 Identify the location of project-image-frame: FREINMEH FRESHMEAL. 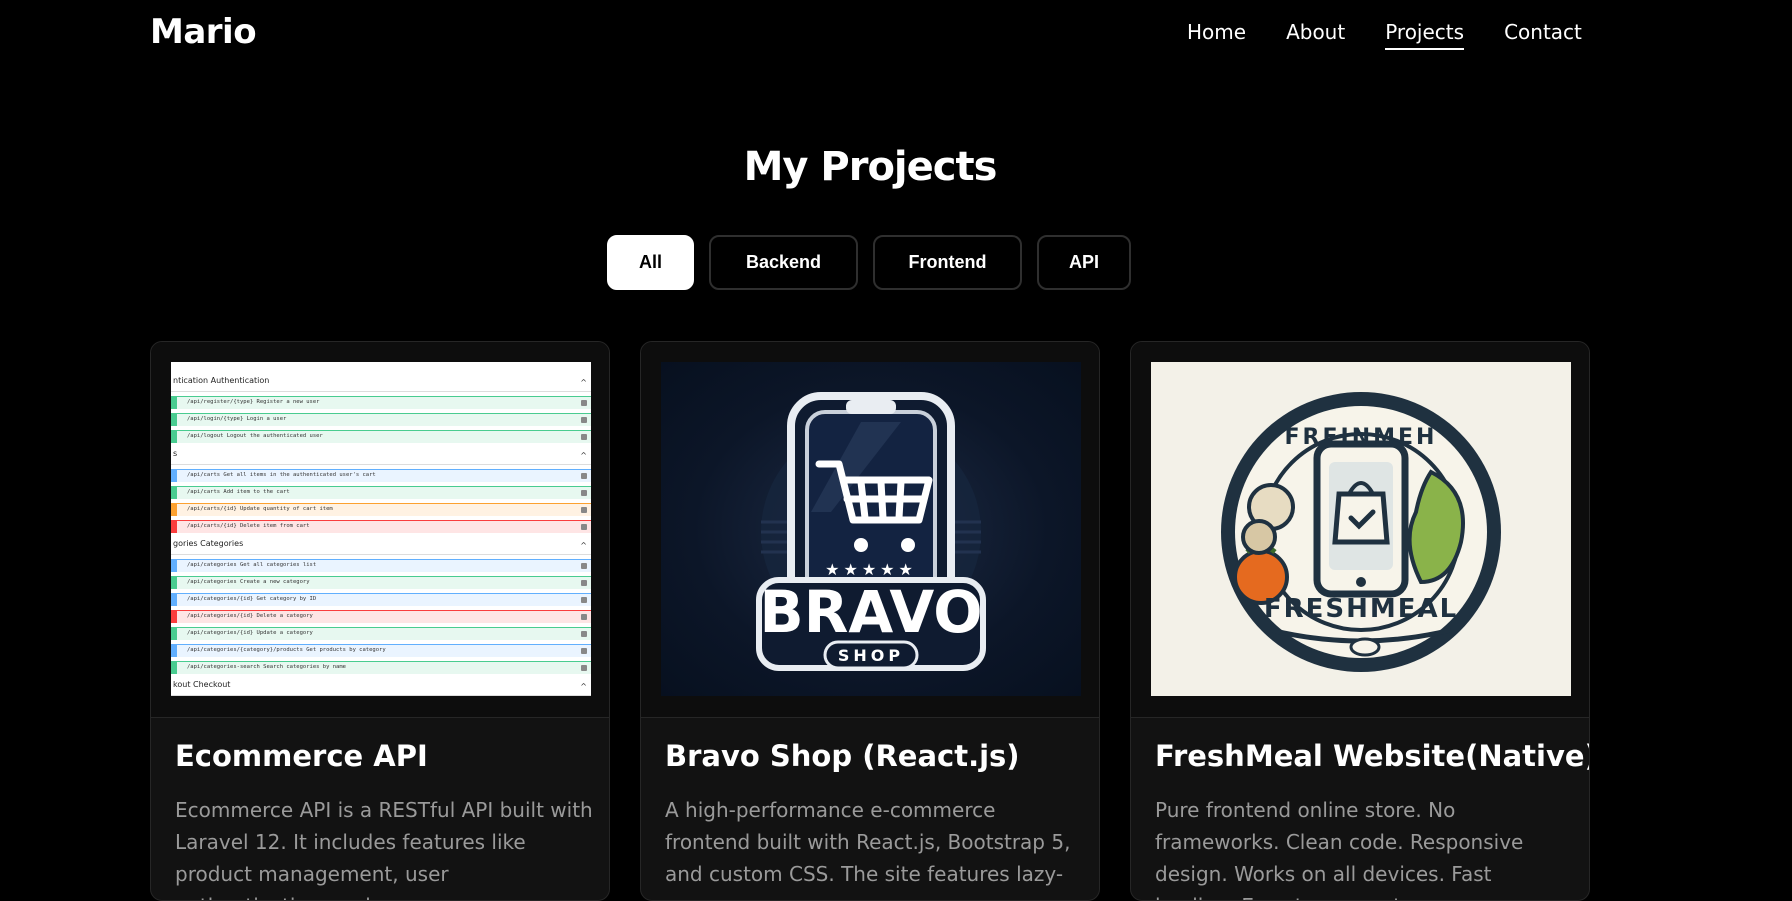
(1360, 530).